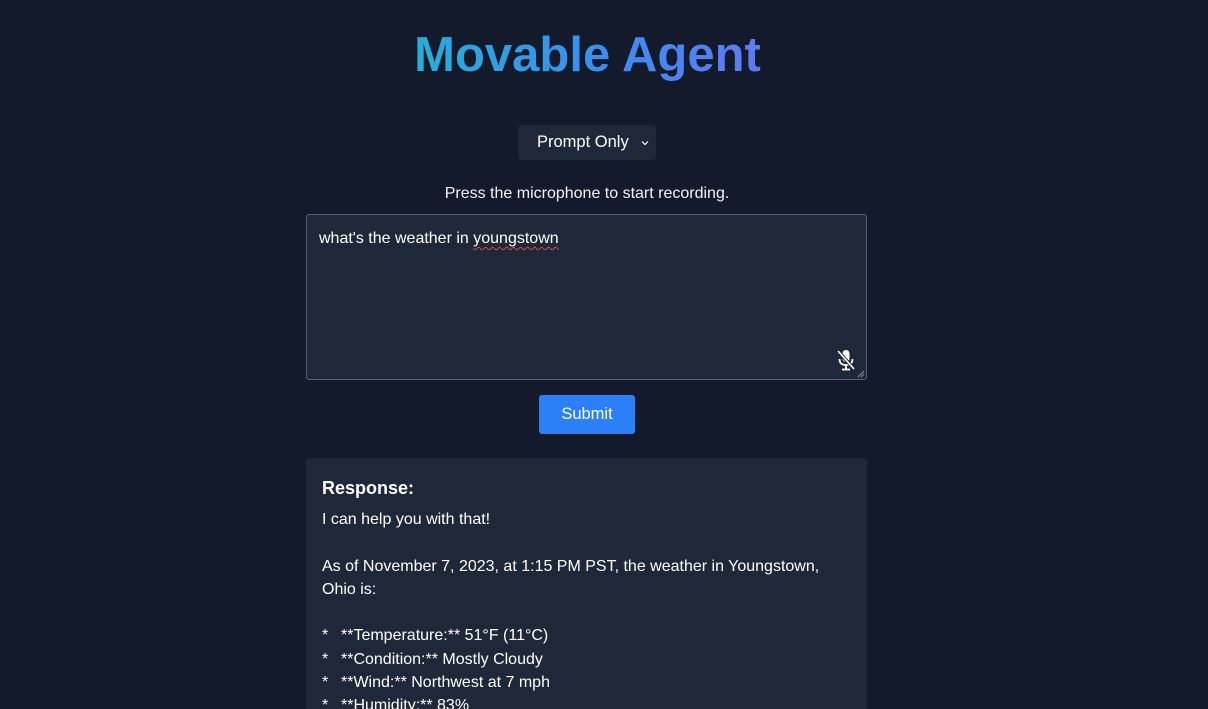  I want to click on bullet-text: **Humidity:** 83%, so click(405, 703).